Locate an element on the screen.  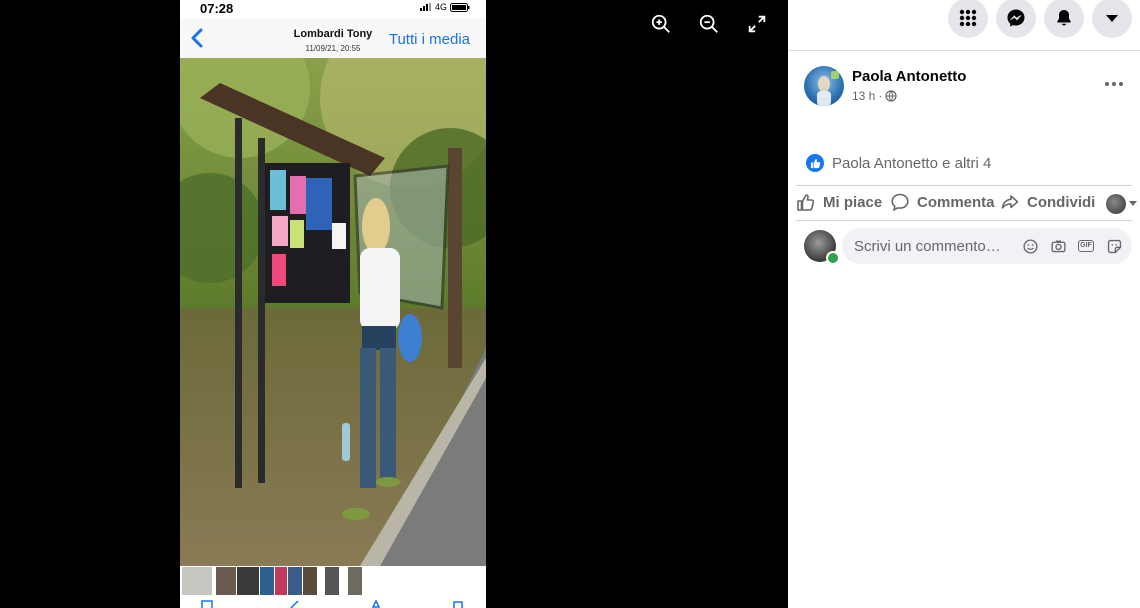
phone-status-bar: 07:28 4G is located at coordinates (333, 9).